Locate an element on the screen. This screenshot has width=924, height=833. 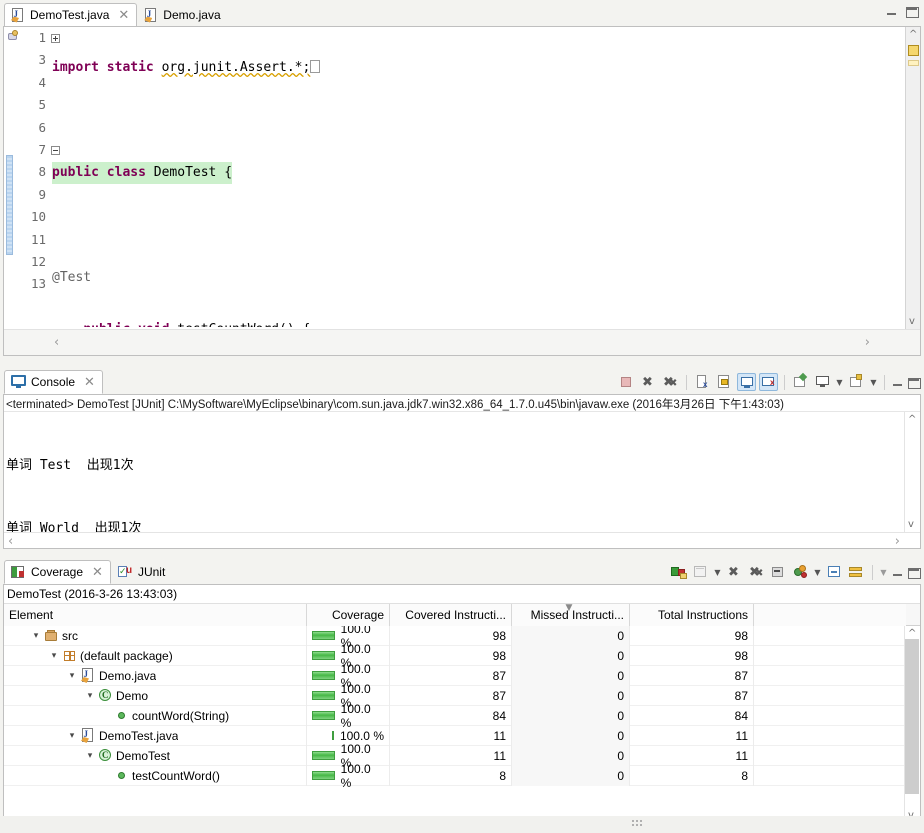
clear-console-icon: x is located at coordinates (702, 382).